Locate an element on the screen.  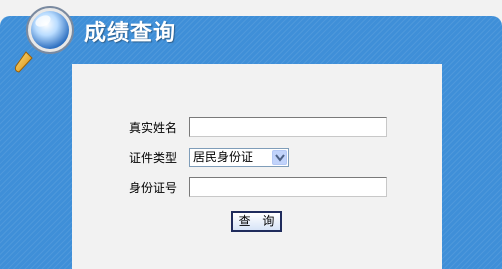
id-number-input is located at coordinates (288, 187).